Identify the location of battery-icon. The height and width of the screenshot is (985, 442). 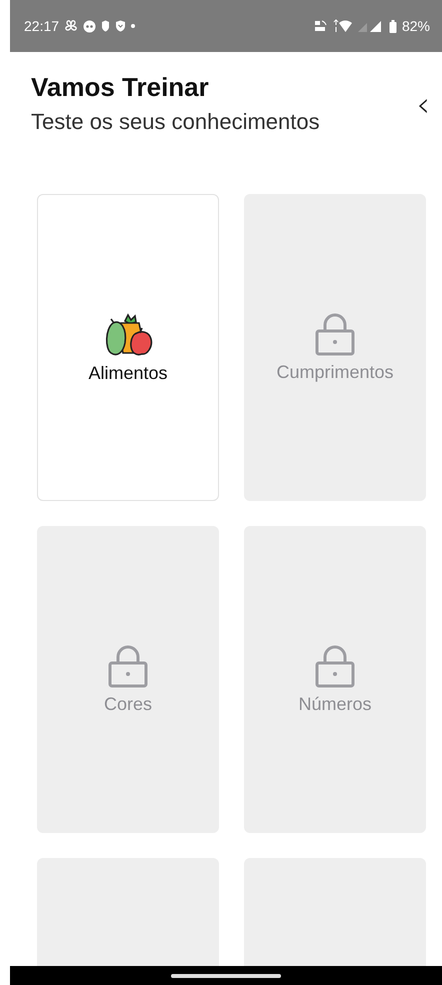
(392, 26).